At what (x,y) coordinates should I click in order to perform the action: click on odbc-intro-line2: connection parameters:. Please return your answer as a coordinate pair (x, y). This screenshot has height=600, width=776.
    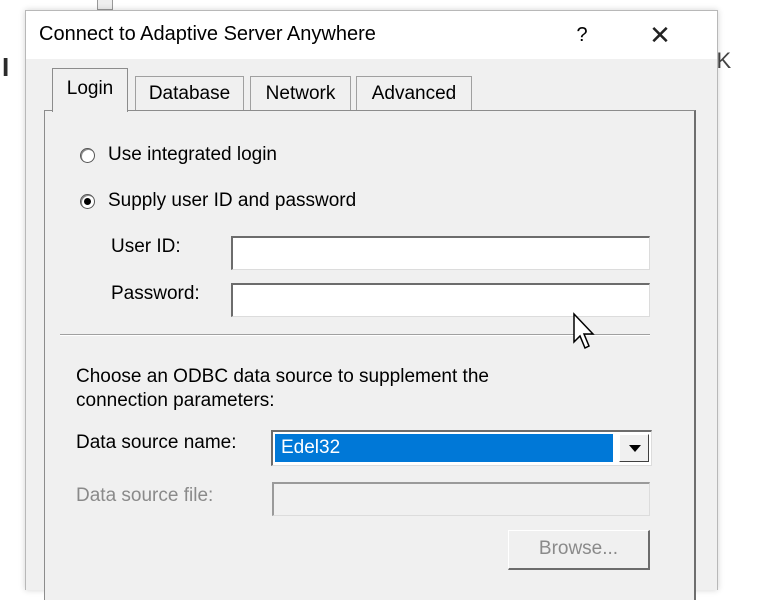
    Looking at the image, I should click on (175, 400).